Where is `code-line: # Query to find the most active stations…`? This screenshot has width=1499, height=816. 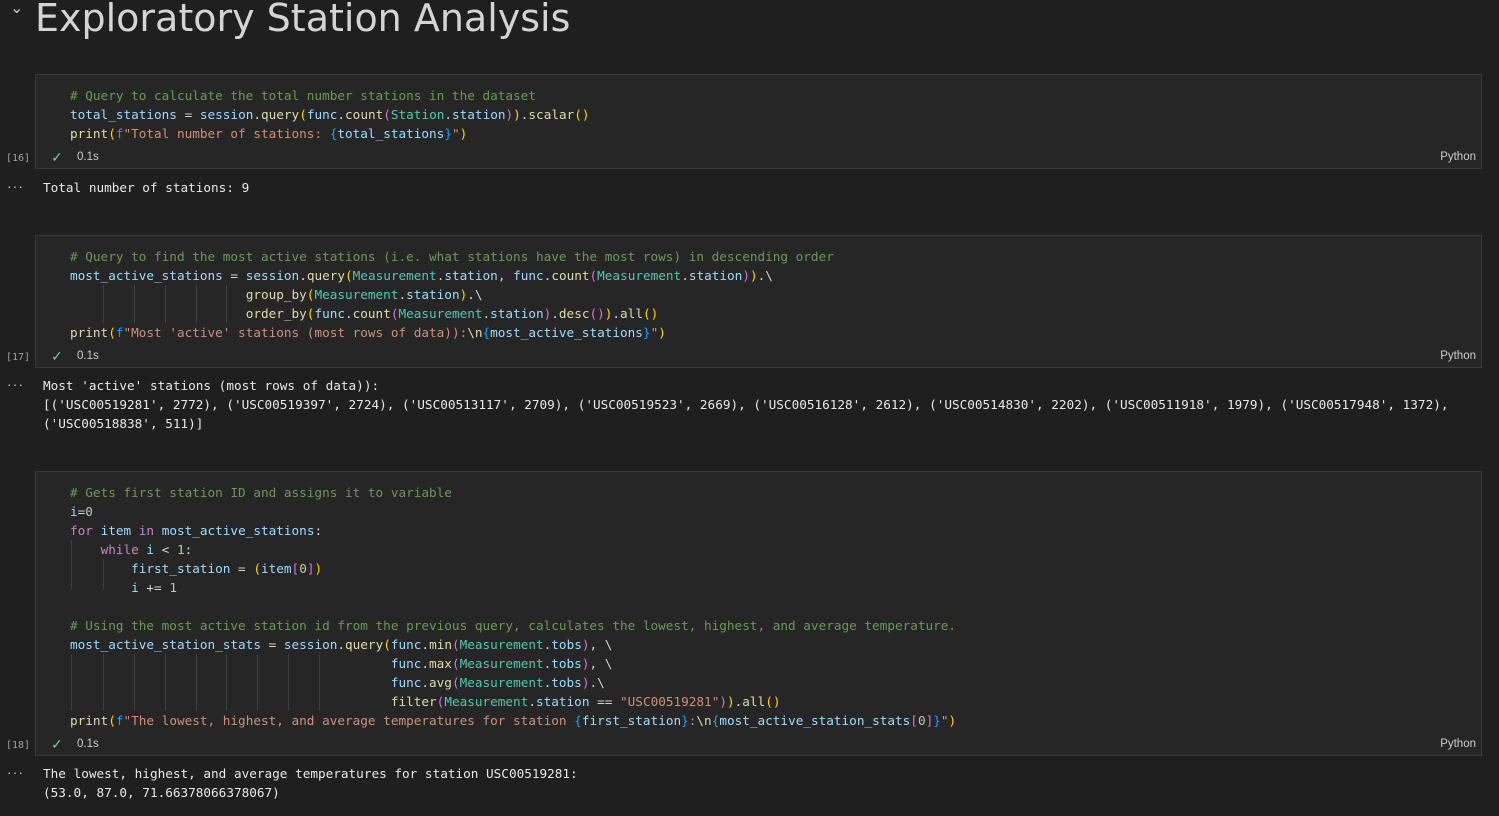 code-line: # Query to find the most active stations… is located at coordinates (452, 256).